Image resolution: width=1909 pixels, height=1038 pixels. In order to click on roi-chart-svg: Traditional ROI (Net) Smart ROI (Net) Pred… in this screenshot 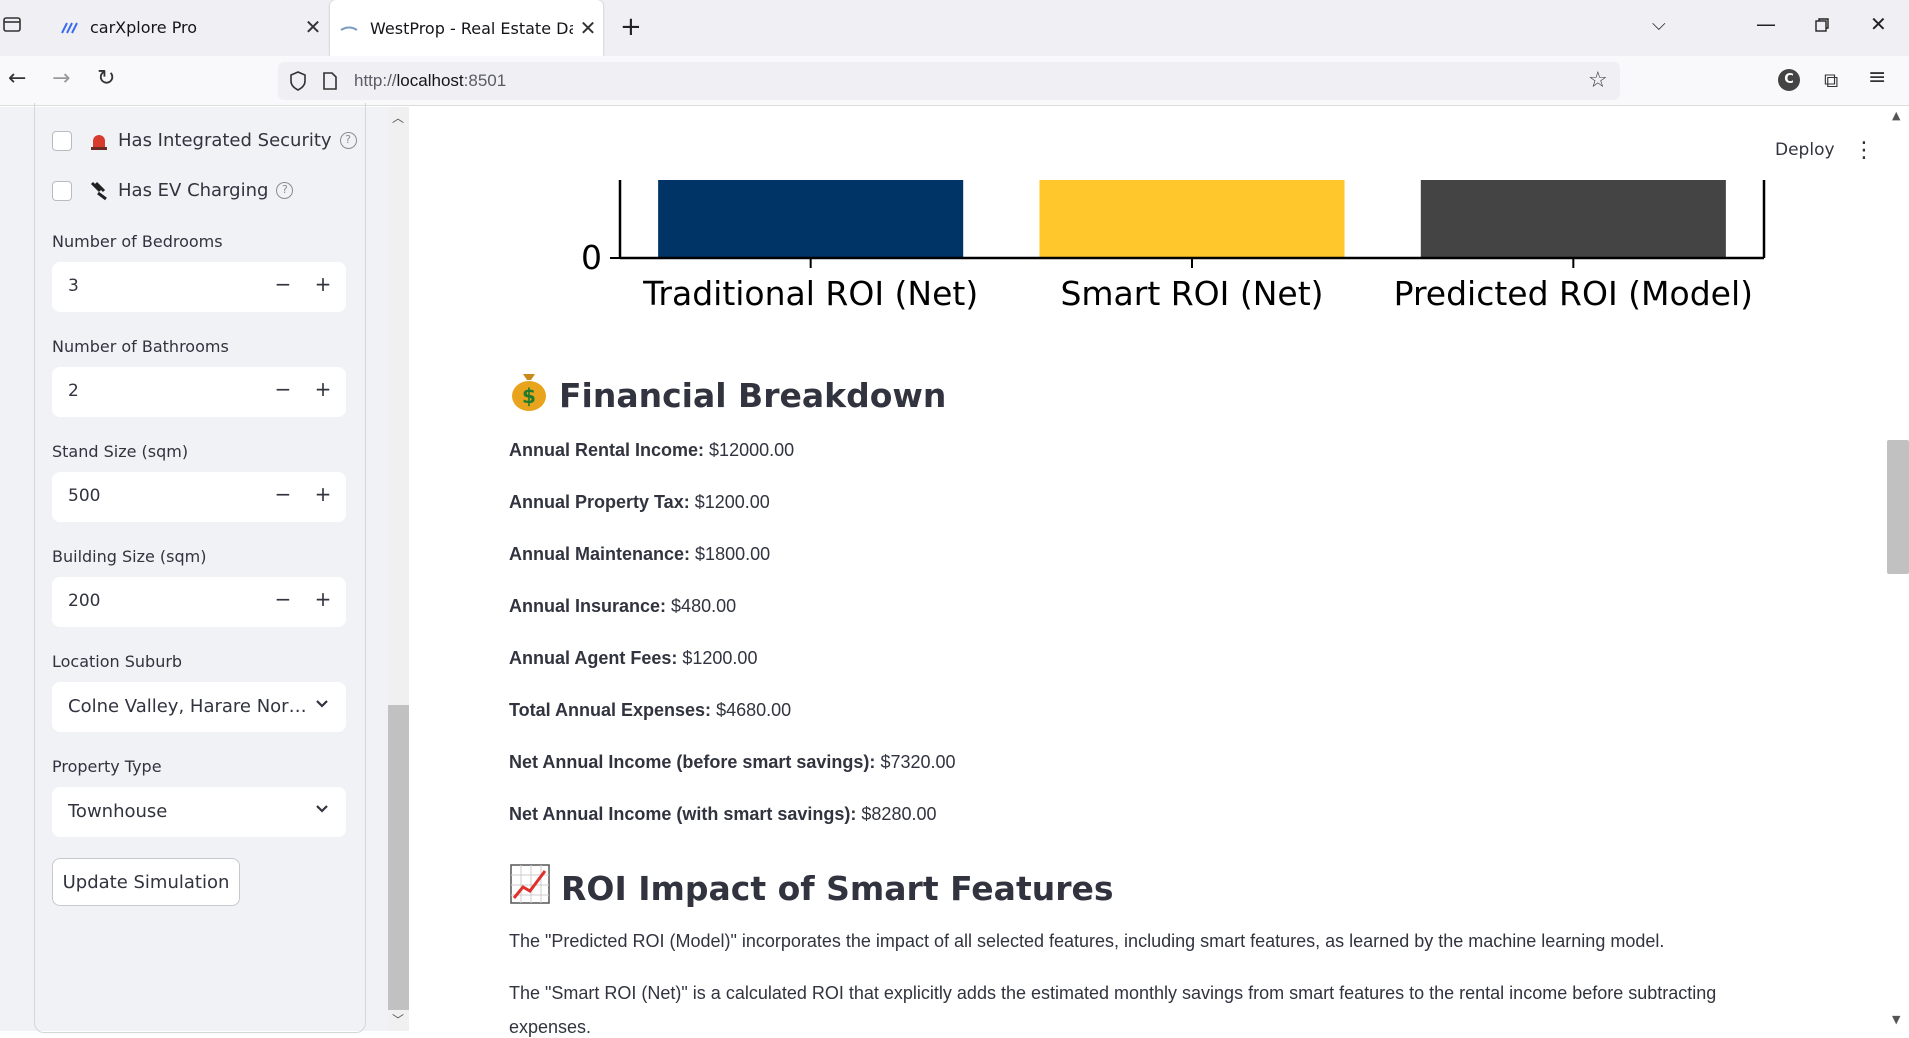, I will do `click(1173, 246)`.